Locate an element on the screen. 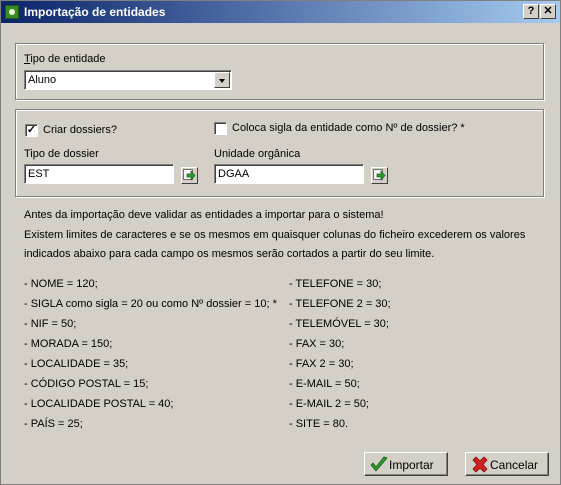 This screenshot has width=561, height=485. dossier-type-label: Tipo de dossier is located at coordinates (61, 154).